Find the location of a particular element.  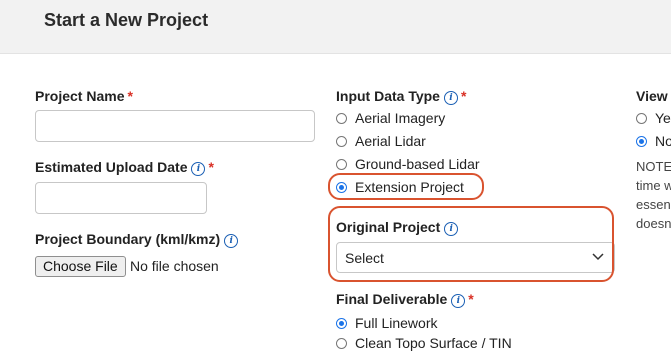

project-name-label-text: Project Name is located at coordinates (80, 96).